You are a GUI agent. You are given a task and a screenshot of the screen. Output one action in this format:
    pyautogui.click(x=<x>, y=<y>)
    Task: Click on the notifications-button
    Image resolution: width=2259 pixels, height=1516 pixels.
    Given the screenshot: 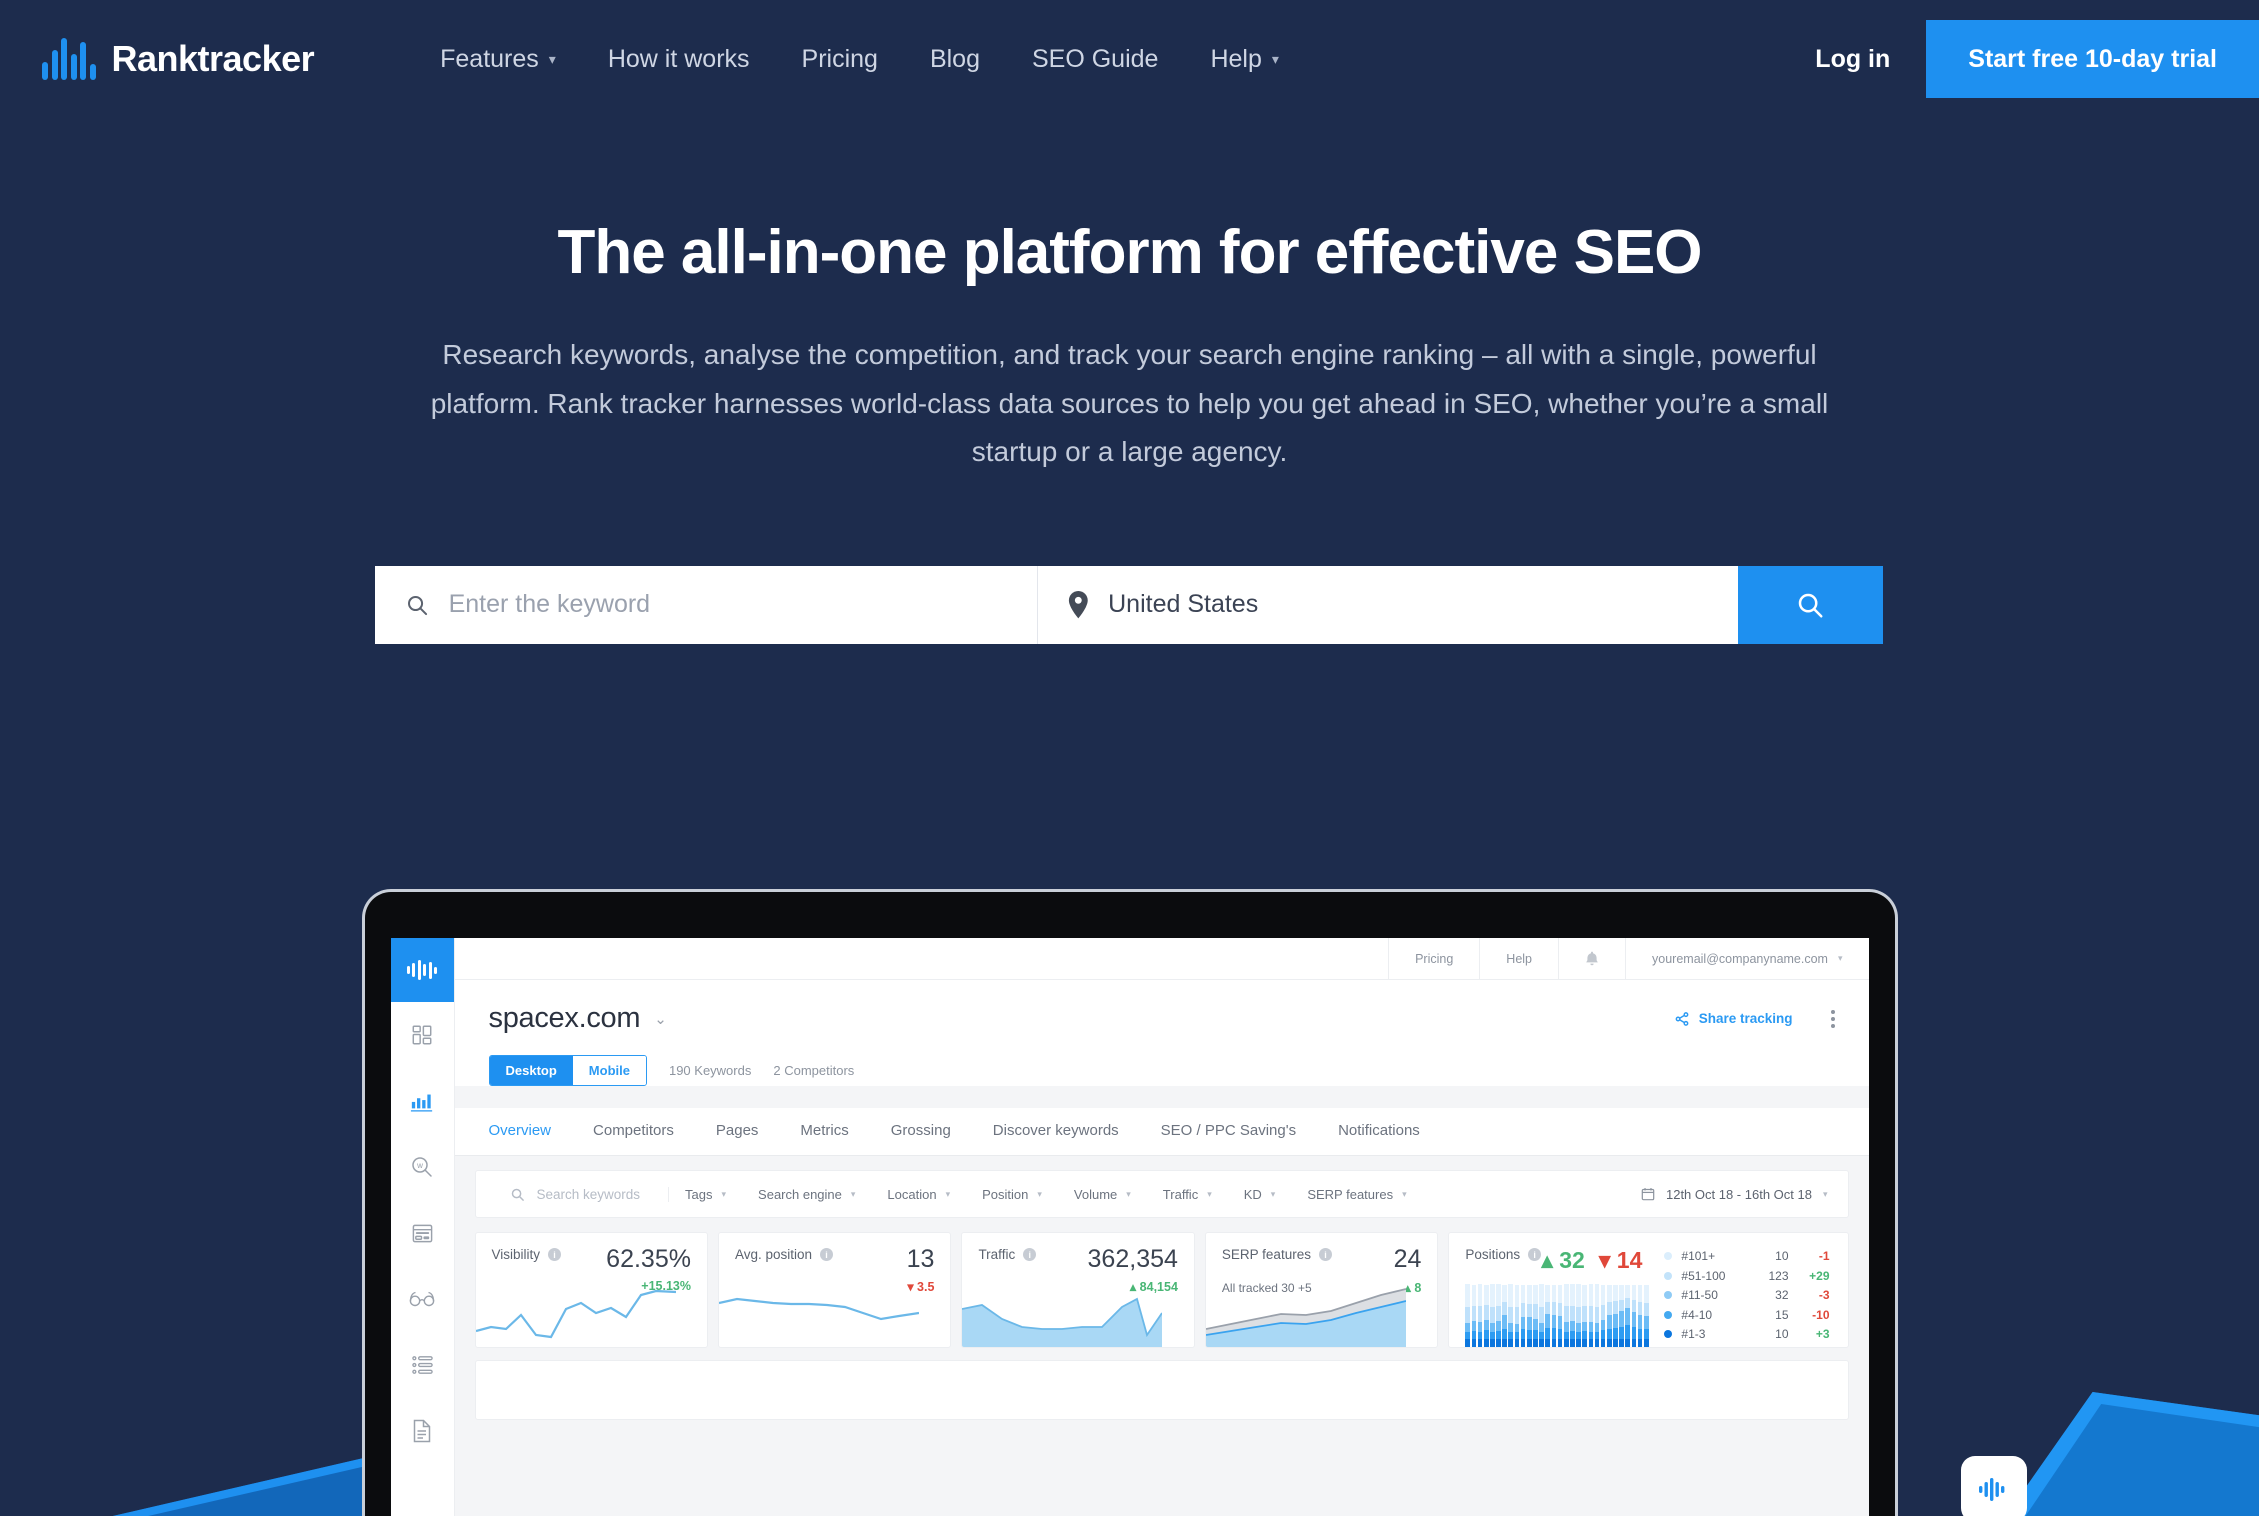 What is the action you would take?
    pyautogui.click(x=1591, y=958)
    